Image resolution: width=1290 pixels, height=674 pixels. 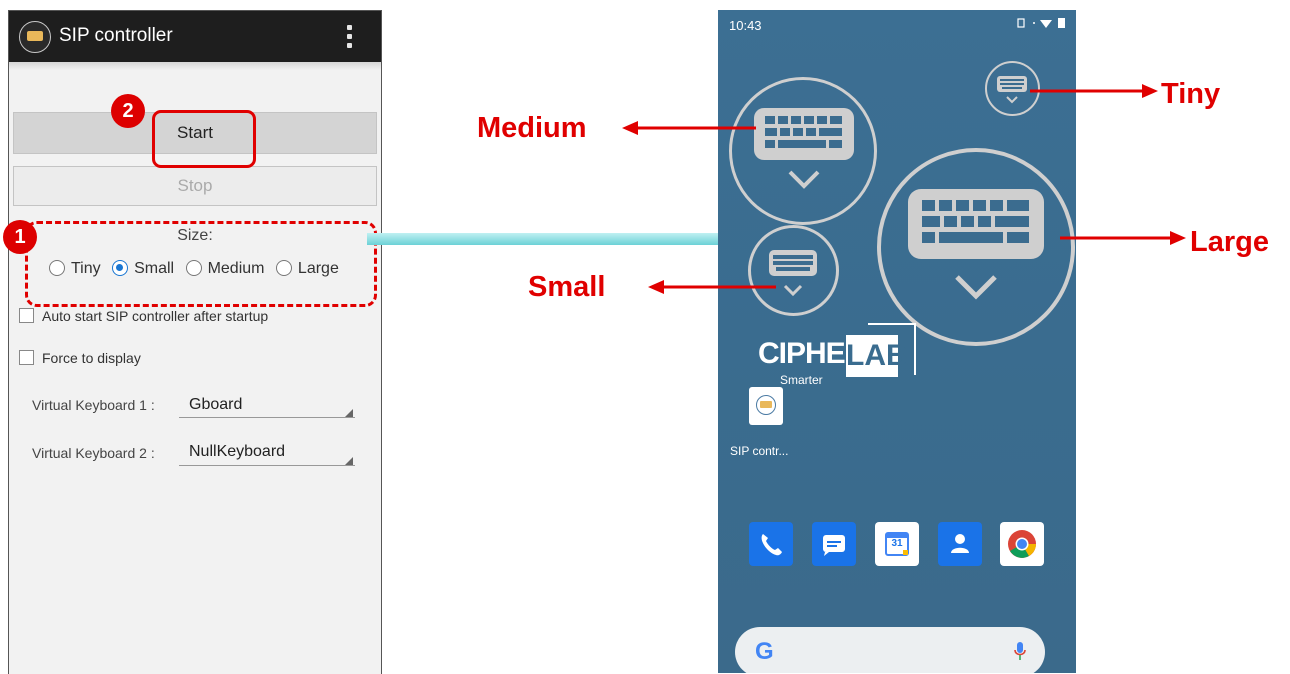 I want to click on arrow-large-head, so click(x=1178, y=238).